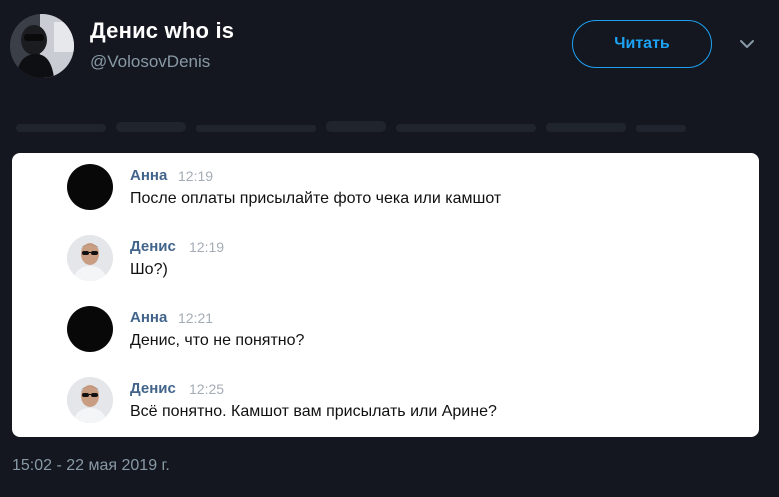 The height and width of the screenshot is (497, 779). What do you see at coordinates (91, 466) in the screenshot?
I see `tweet-timestamp: 15:02 - 22 мая 2019 г.` at bounding box center [91, 466].